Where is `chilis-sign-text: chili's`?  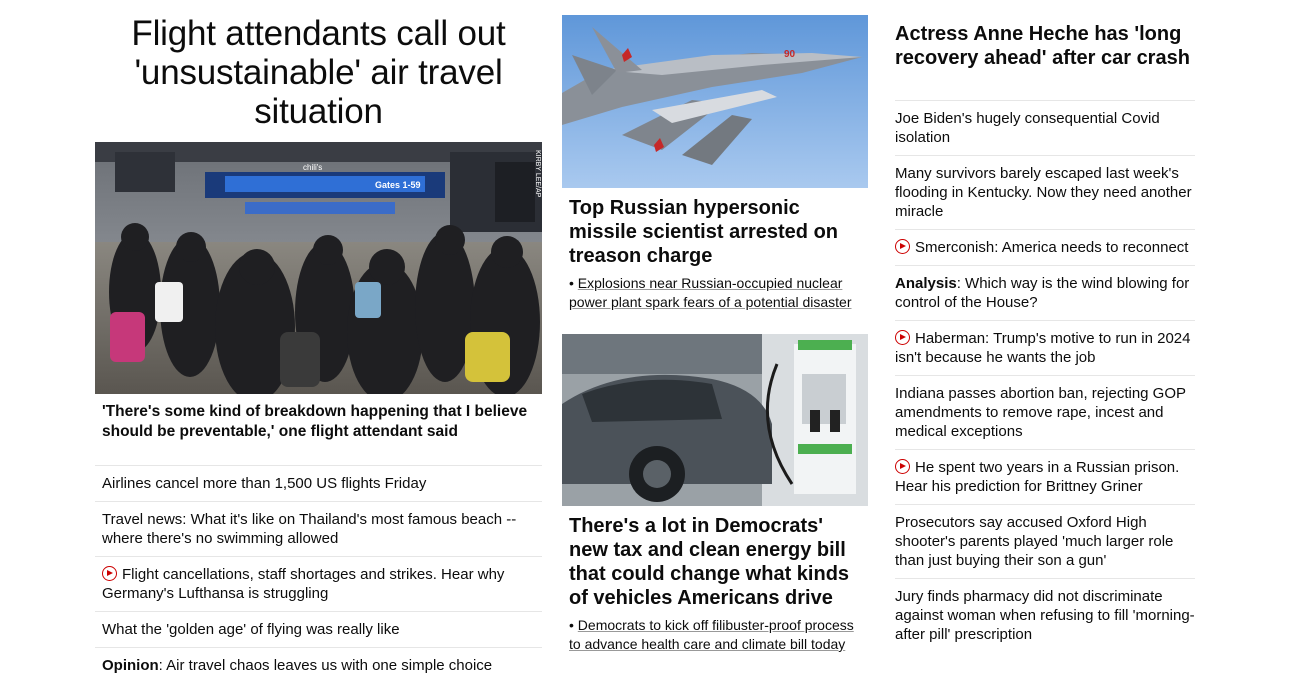 chilis-sign-text: chili's is located at coordinates (312, 167).